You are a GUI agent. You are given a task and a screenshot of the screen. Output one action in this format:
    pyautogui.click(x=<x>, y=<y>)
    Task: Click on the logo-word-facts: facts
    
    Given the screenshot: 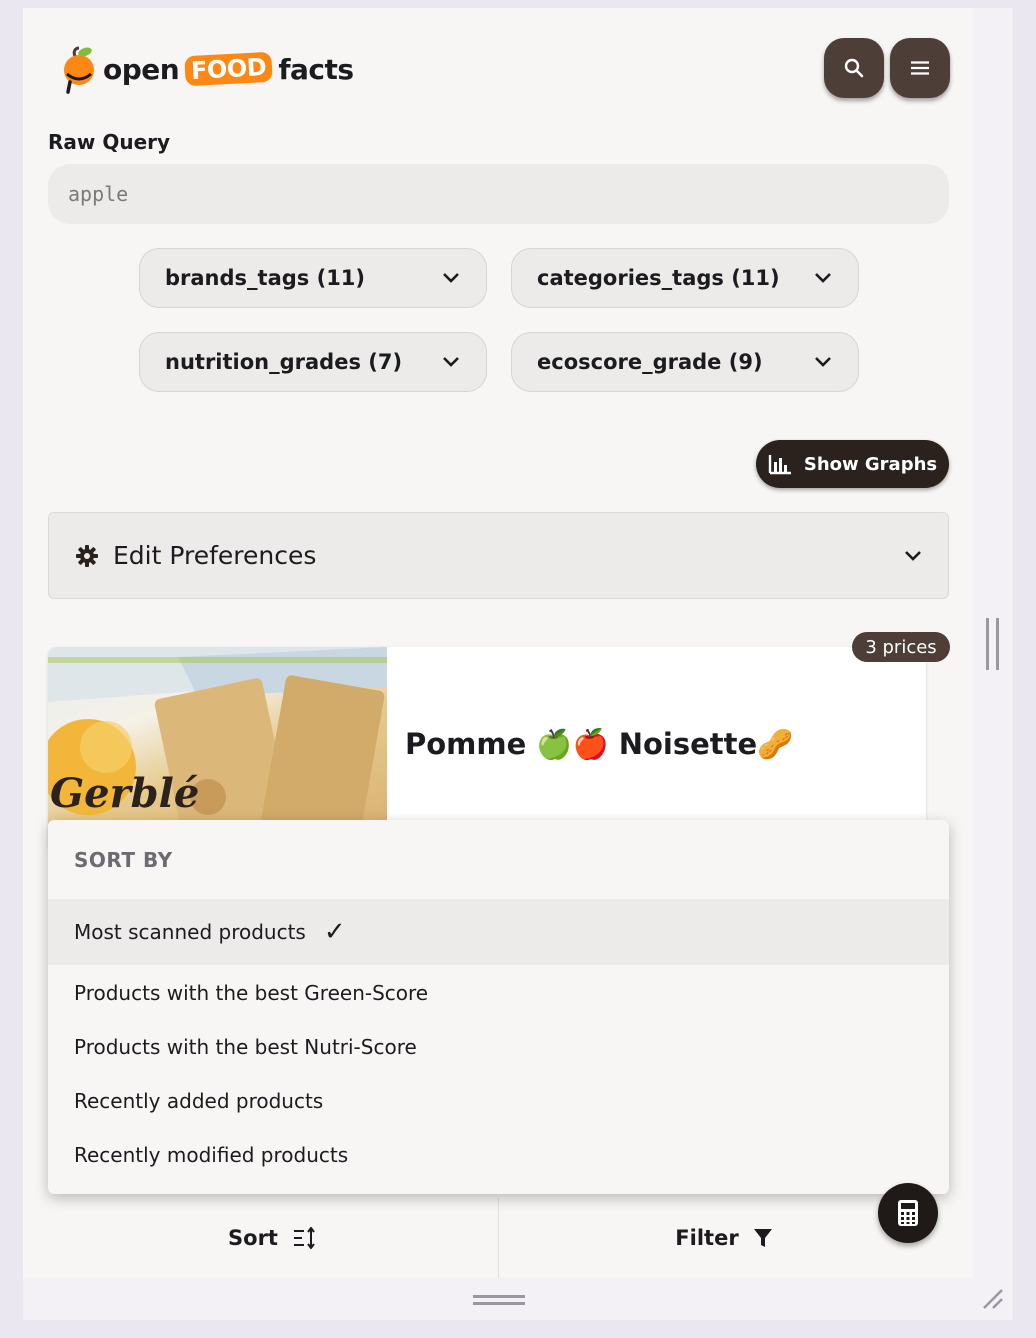 What is the action you would take?
    pyautogui.click(x=316, y=69)
    